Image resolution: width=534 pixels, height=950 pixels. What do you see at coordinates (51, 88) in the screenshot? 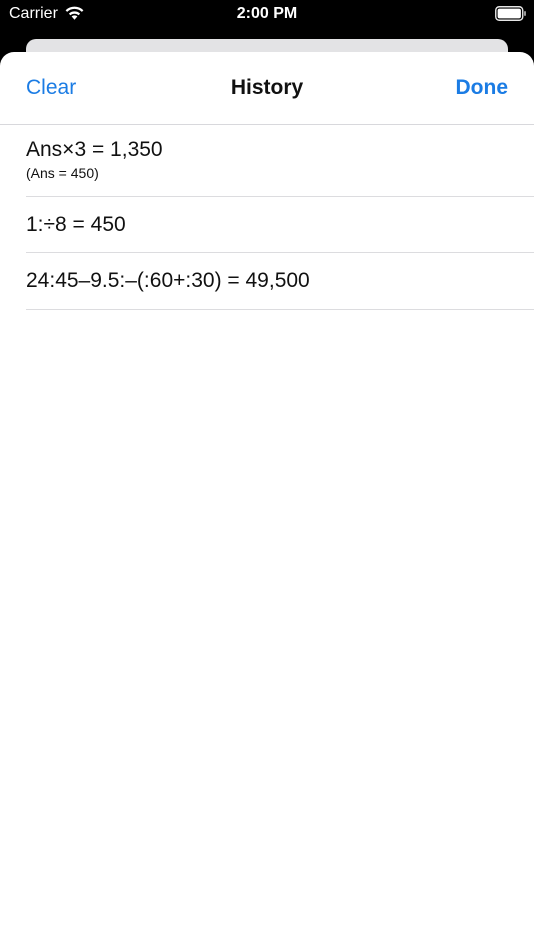
I see `clear-button: Clear` at bounding box center [51, 88].